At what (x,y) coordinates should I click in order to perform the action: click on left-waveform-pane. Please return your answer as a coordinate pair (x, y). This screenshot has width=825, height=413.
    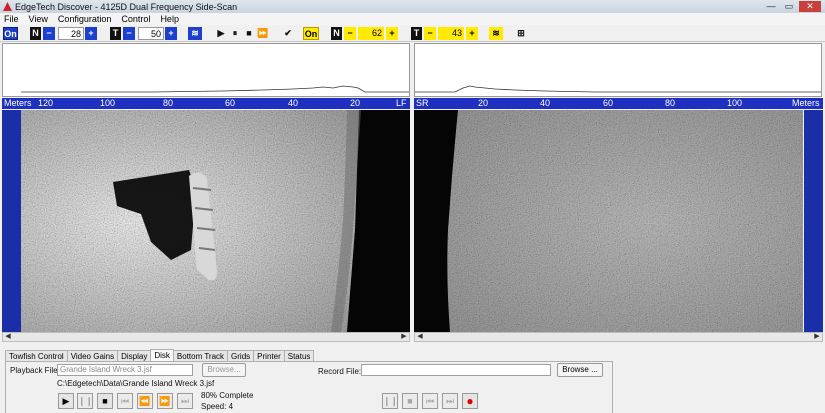
    Looking at the image, I should click on (206, 70).